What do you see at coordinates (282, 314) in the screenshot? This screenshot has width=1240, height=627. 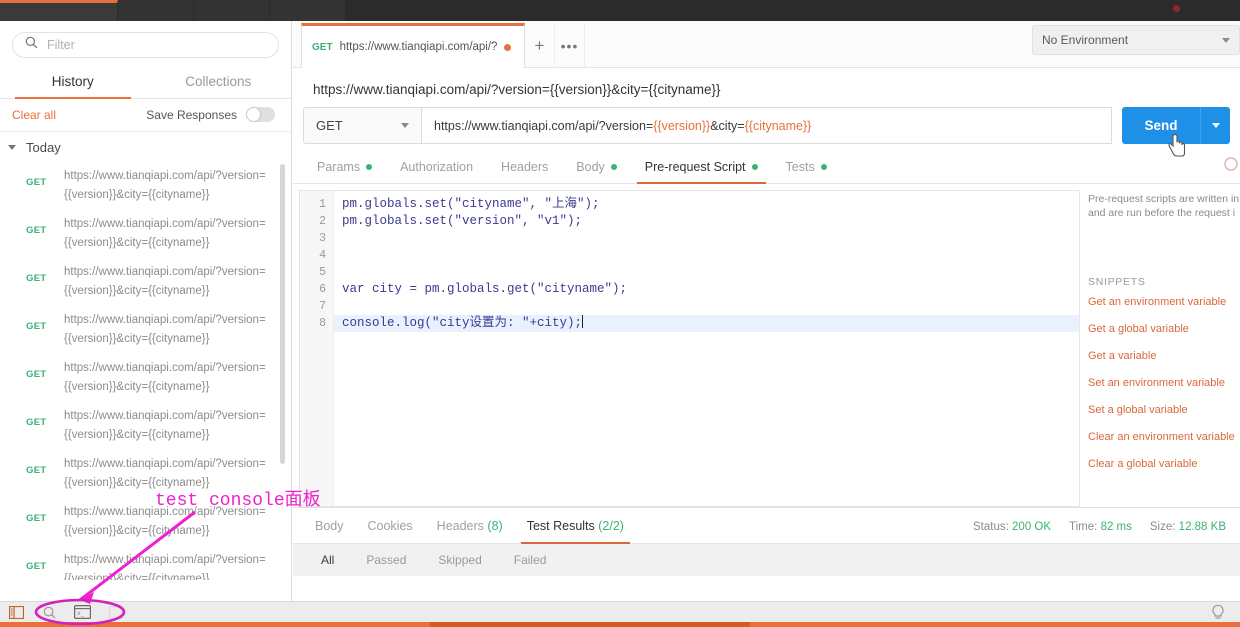 I see `sidebar-scrollbar` at bounding box center [282, 314].